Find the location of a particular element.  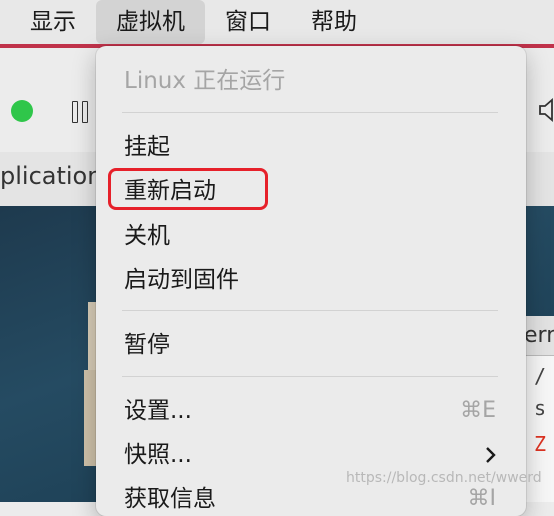

menu-item-pause: 暂停 is located at coordinates (147, 345).